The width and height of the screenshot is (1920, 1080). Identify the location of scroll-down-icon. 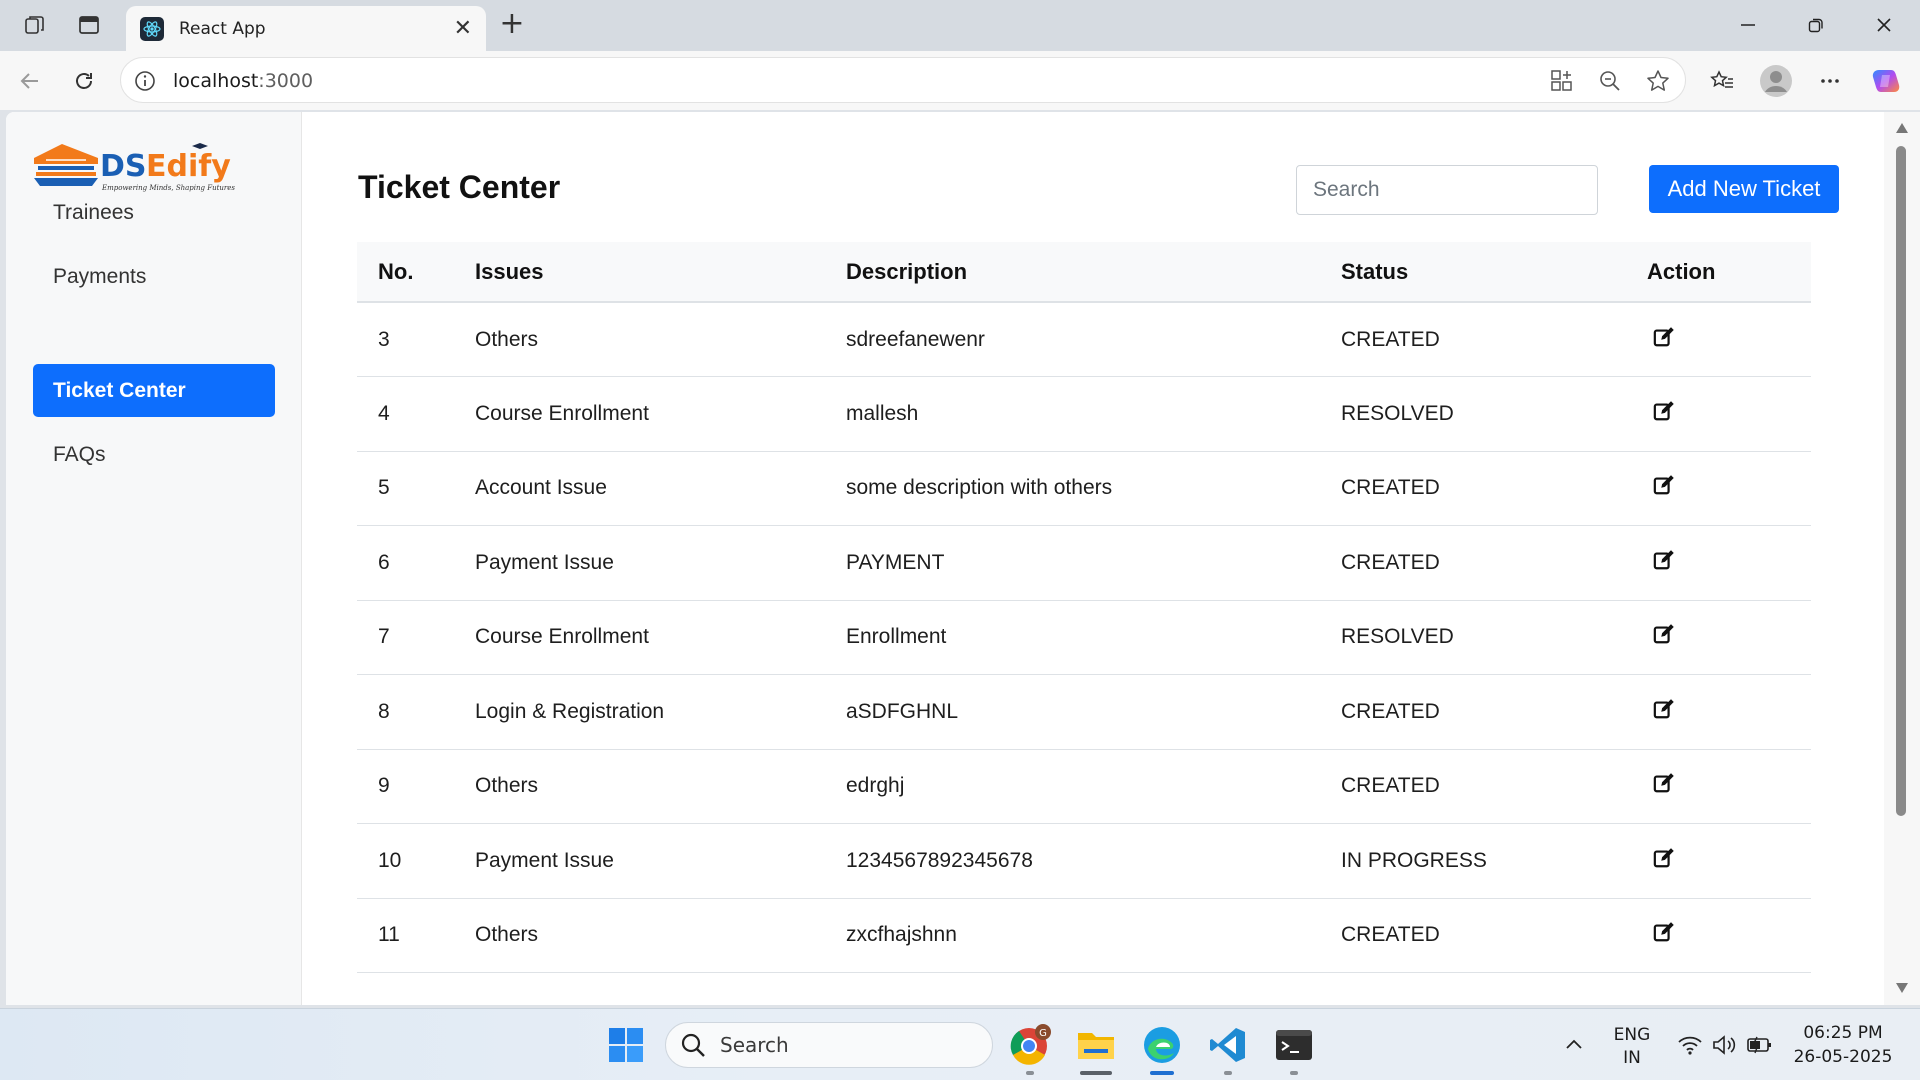
(1902, 988).